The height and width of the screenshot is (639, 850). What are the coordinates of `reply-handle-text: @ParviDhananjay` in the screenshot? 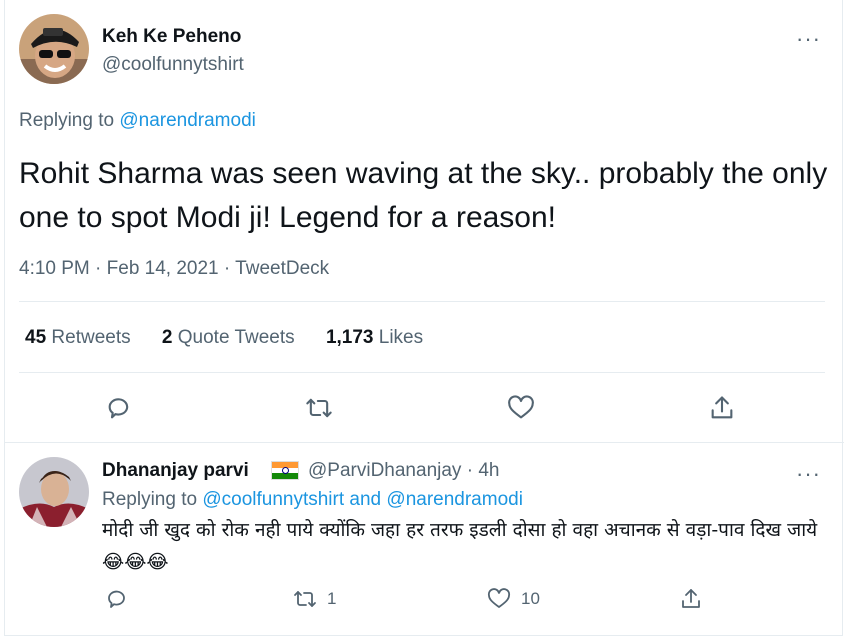 It's located at (384, 470).